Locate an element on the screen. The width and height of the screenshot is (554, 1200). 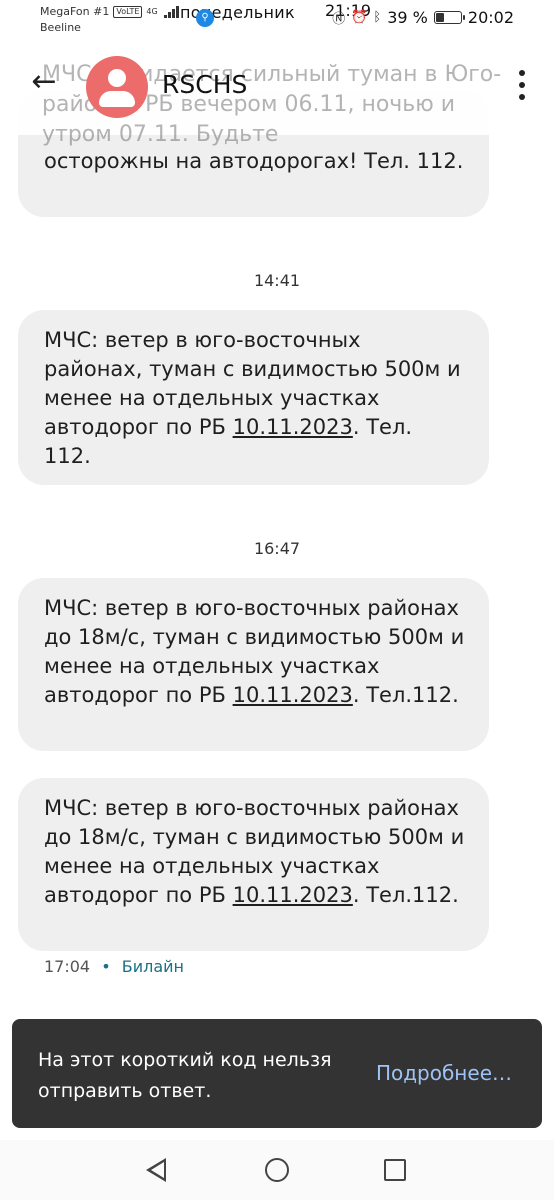
sim-carrier: Билайн is located at coordinates (152, 966).